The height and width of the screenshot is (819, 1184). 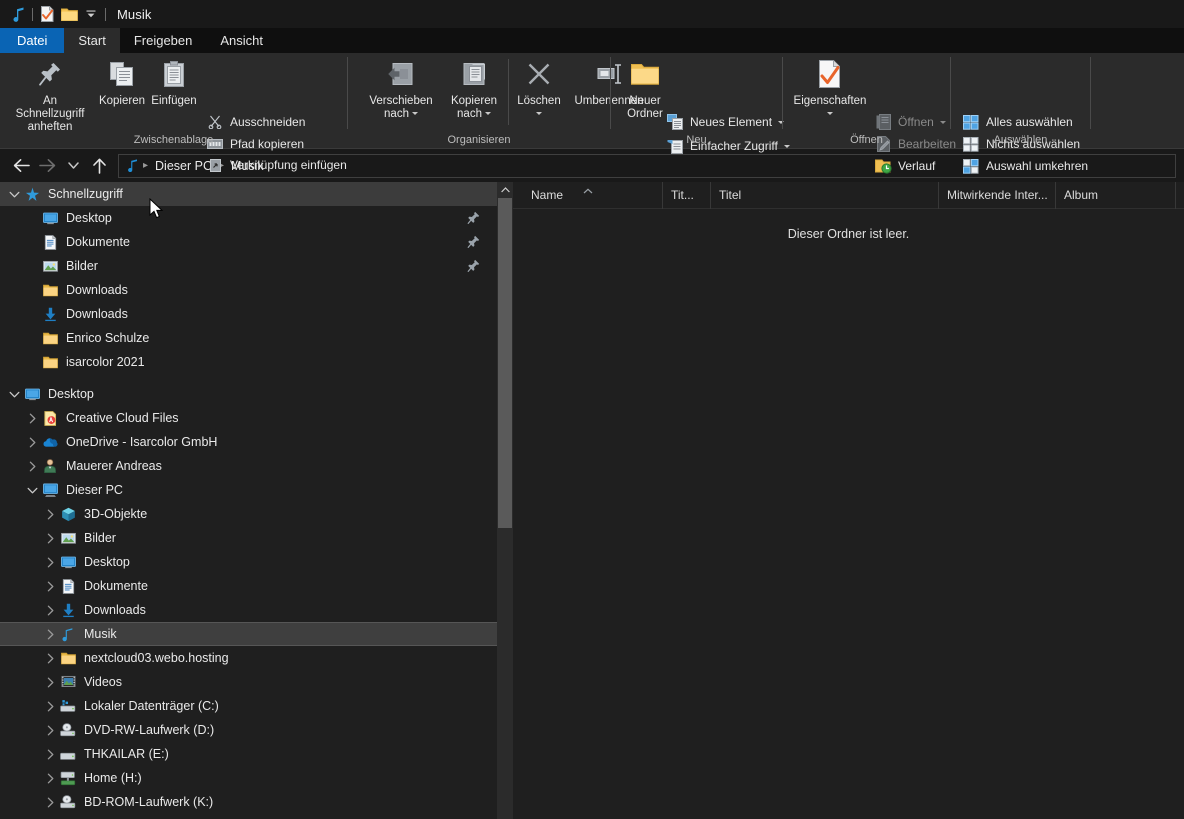 What do you see at coordinates (588, 195) in the screenshot?
I see `column-header-name: Name` at bounding box center [588, 195].